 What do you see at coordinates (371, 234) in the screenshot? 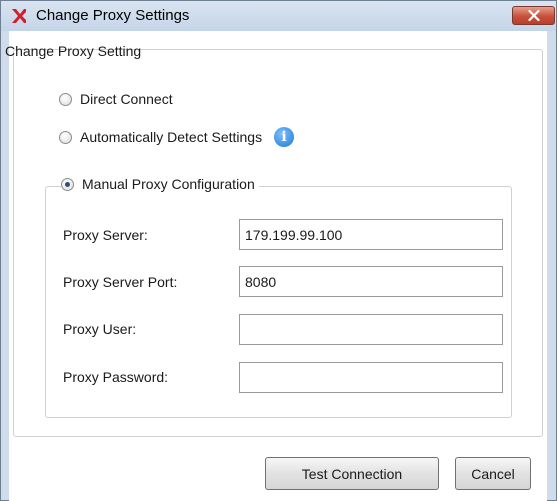
I see `proxy-server-input` at bounding box center [371, 234].